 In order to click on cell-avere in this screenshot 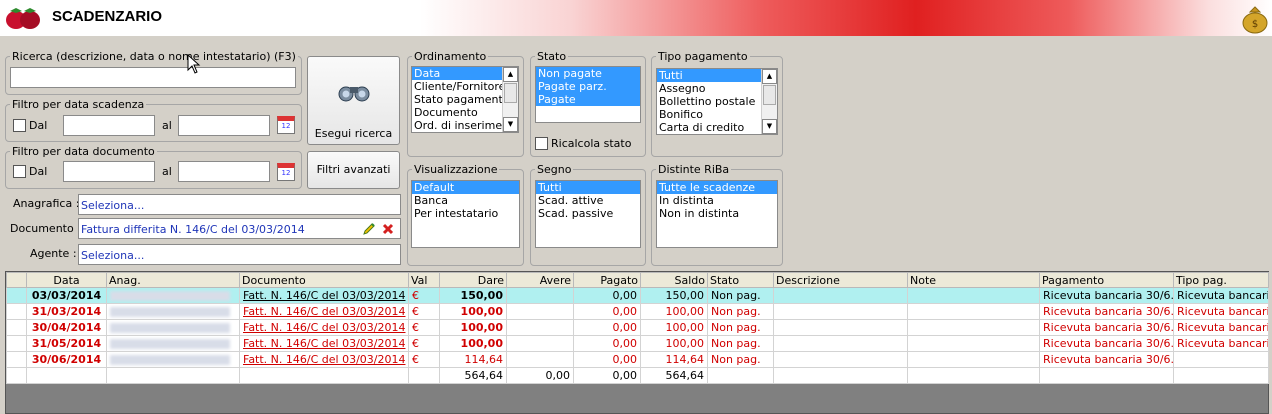, I will do `click(540, 327)`.